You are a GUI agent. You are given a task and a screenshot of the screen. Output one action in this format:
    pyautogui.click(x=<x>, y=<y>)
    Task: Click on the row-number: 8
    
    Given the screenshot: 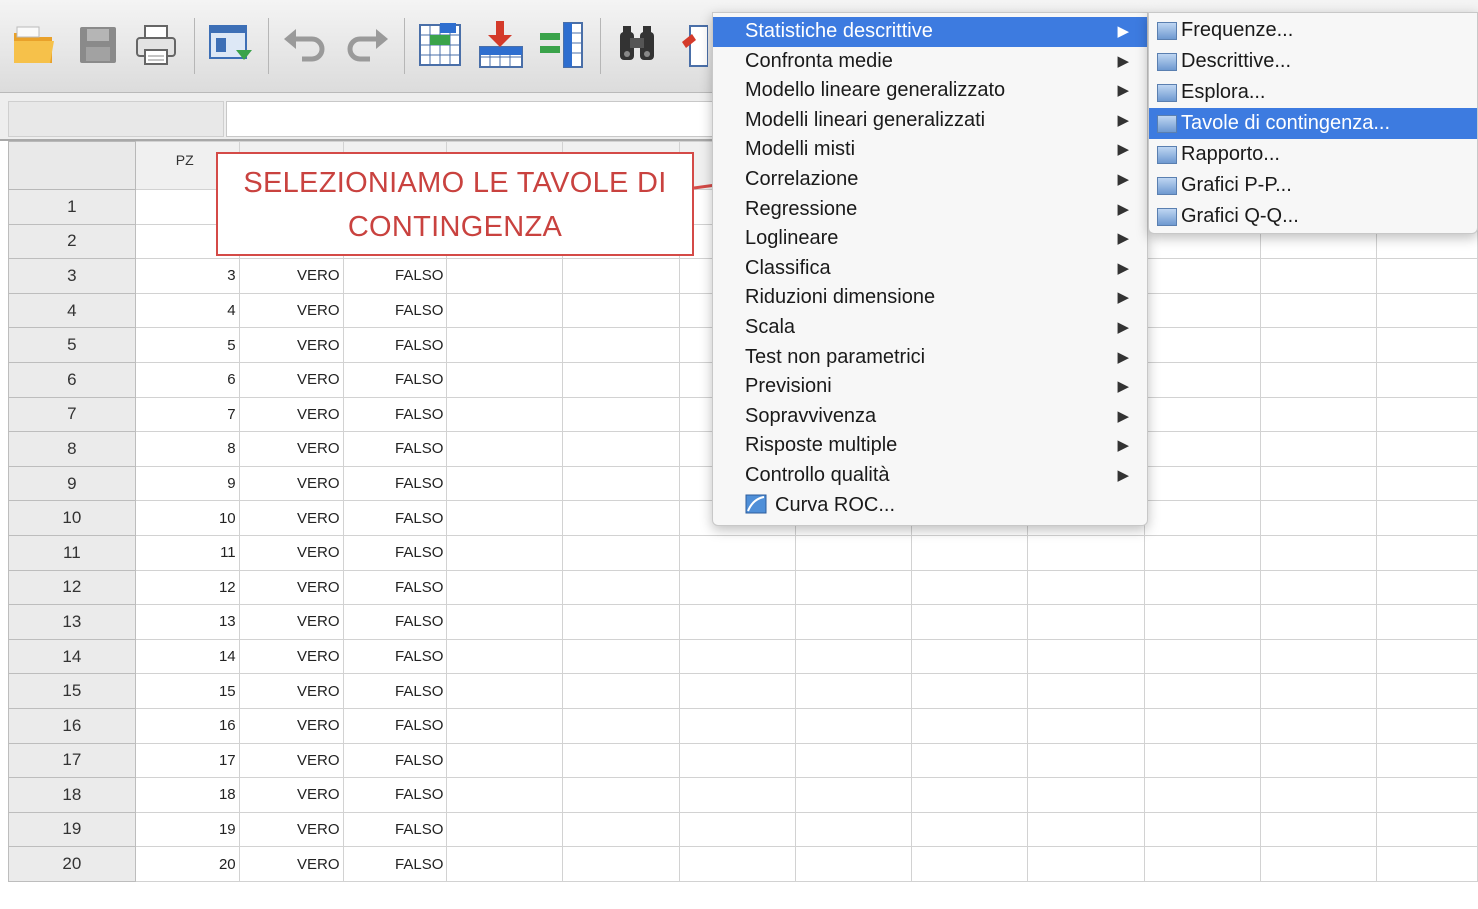 What is the action you would take?
    pyautogui.click(x=72, y=449)
    